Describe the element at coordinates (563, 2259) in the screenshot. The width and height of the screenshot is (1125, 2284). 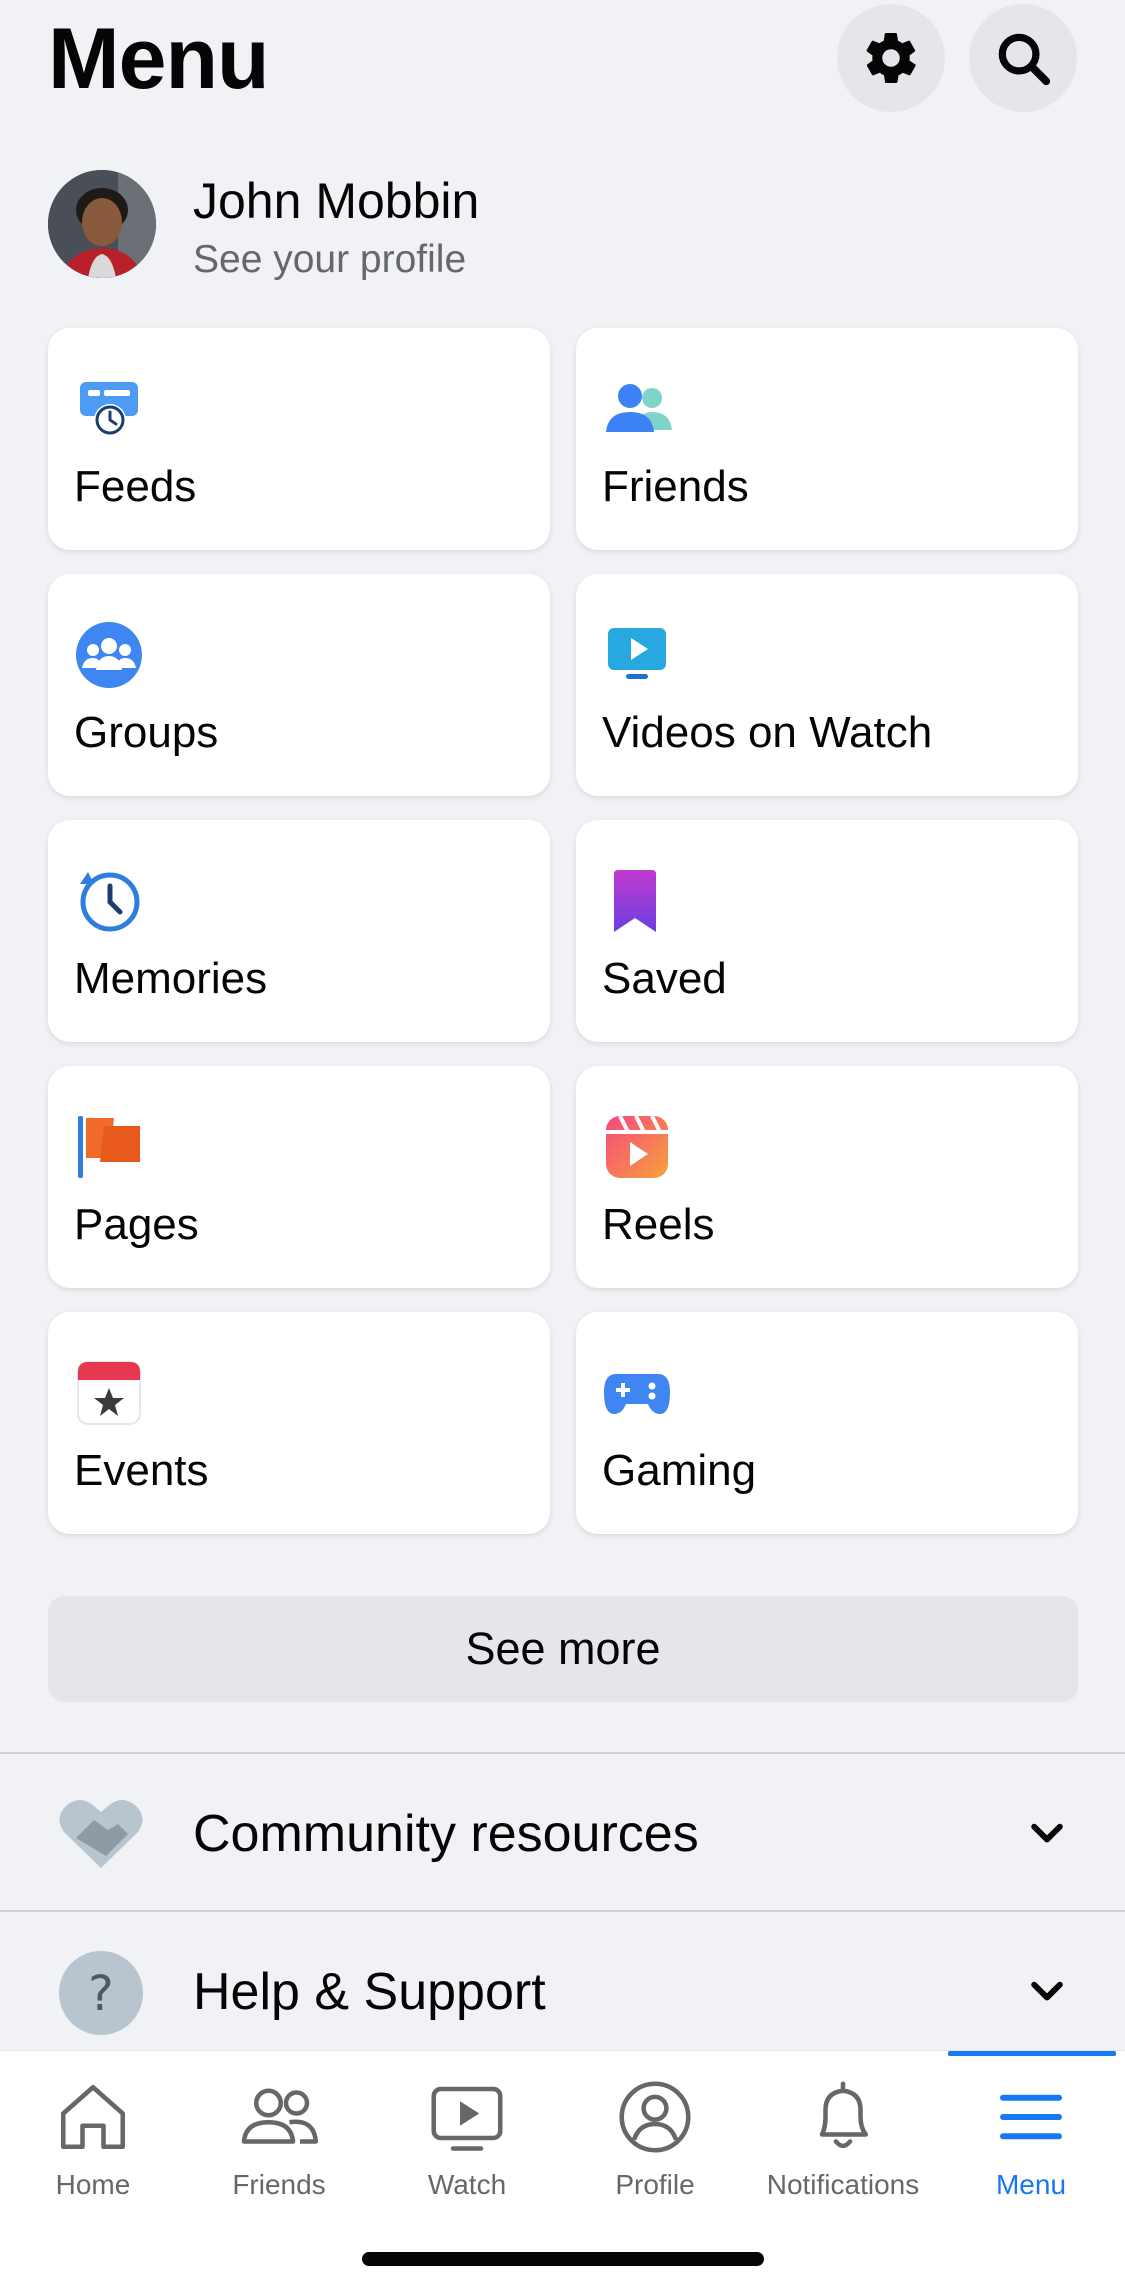
I see `home-indicator` at that location.